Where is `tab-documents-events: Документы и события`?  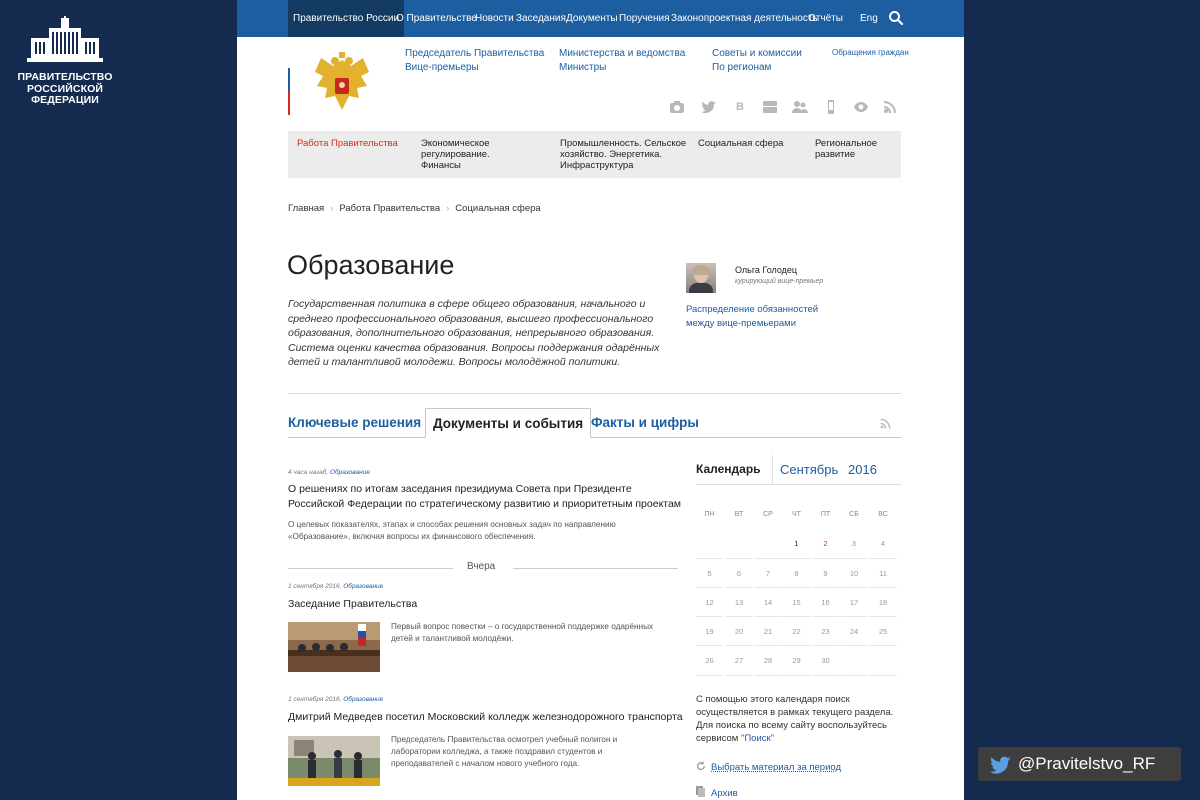
tab-documents-events: Документы и события is located at coordinates (508, 423).